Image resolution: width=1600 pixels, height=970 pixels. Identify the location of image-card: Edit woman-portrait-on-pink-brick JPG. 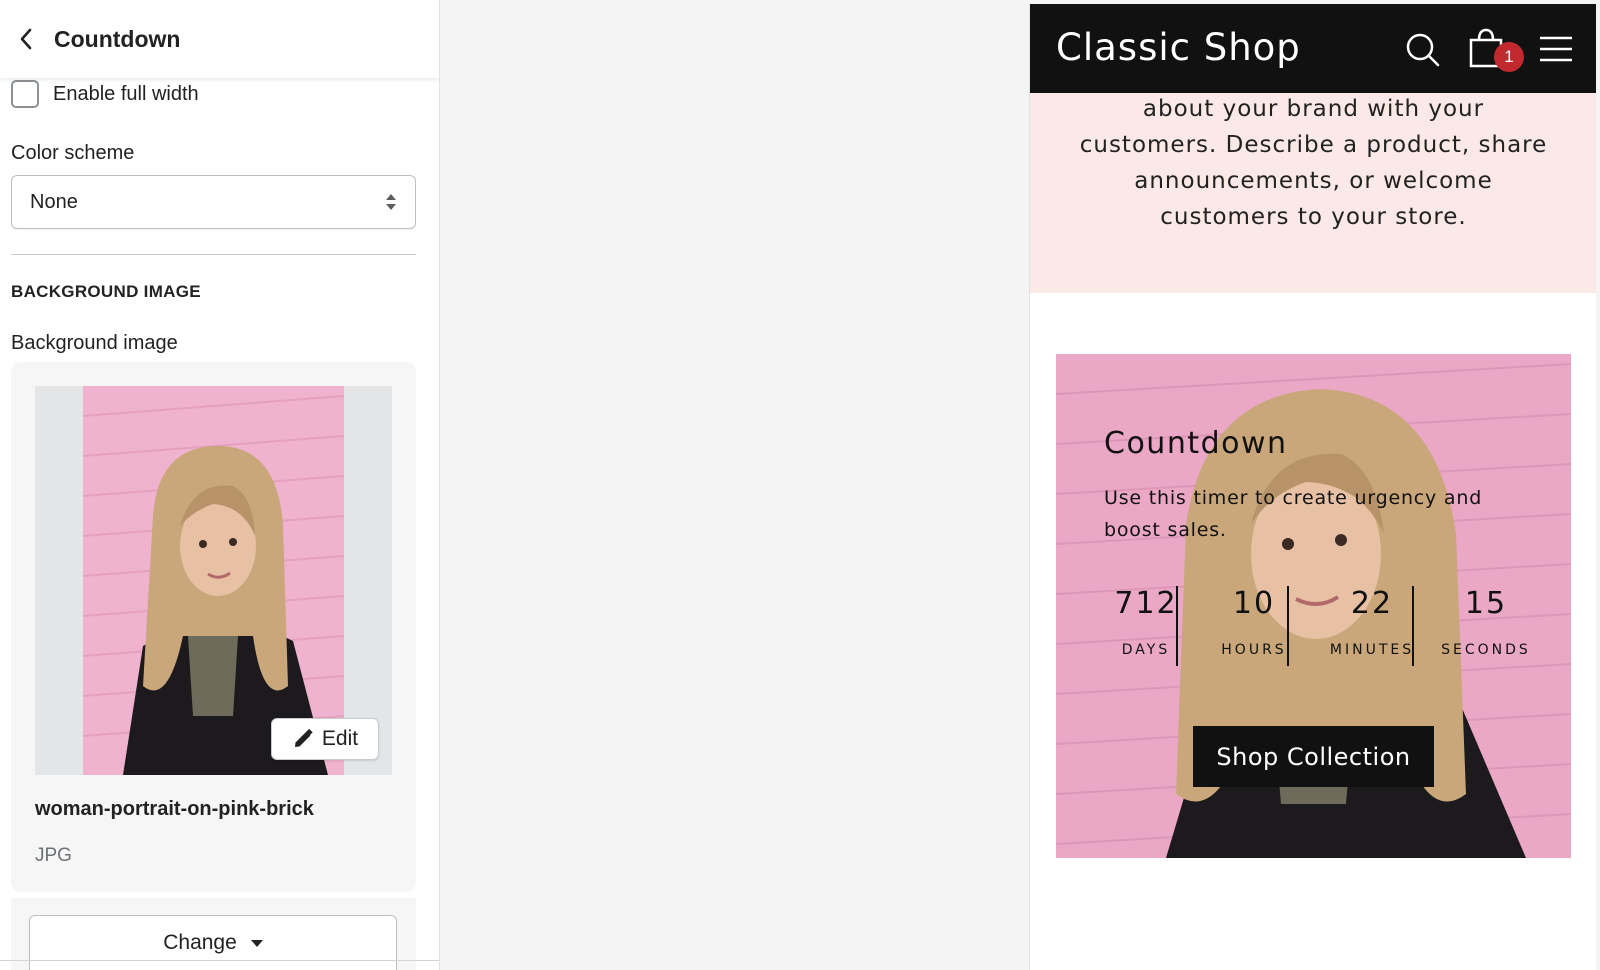
(213, 627).